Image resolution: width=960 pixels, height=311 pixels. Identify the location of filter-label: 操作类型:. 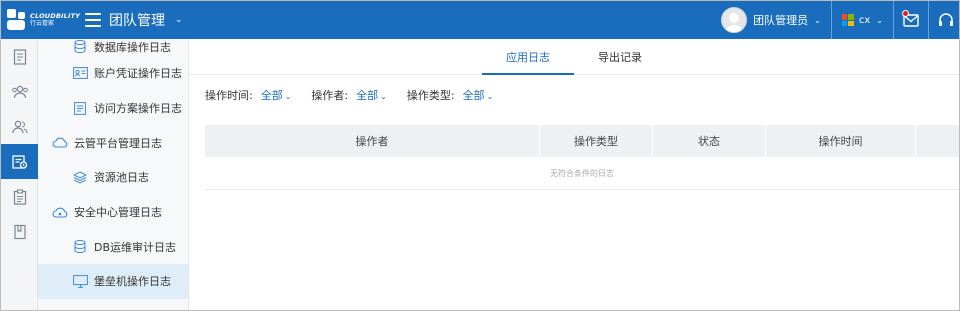
(430, 95).